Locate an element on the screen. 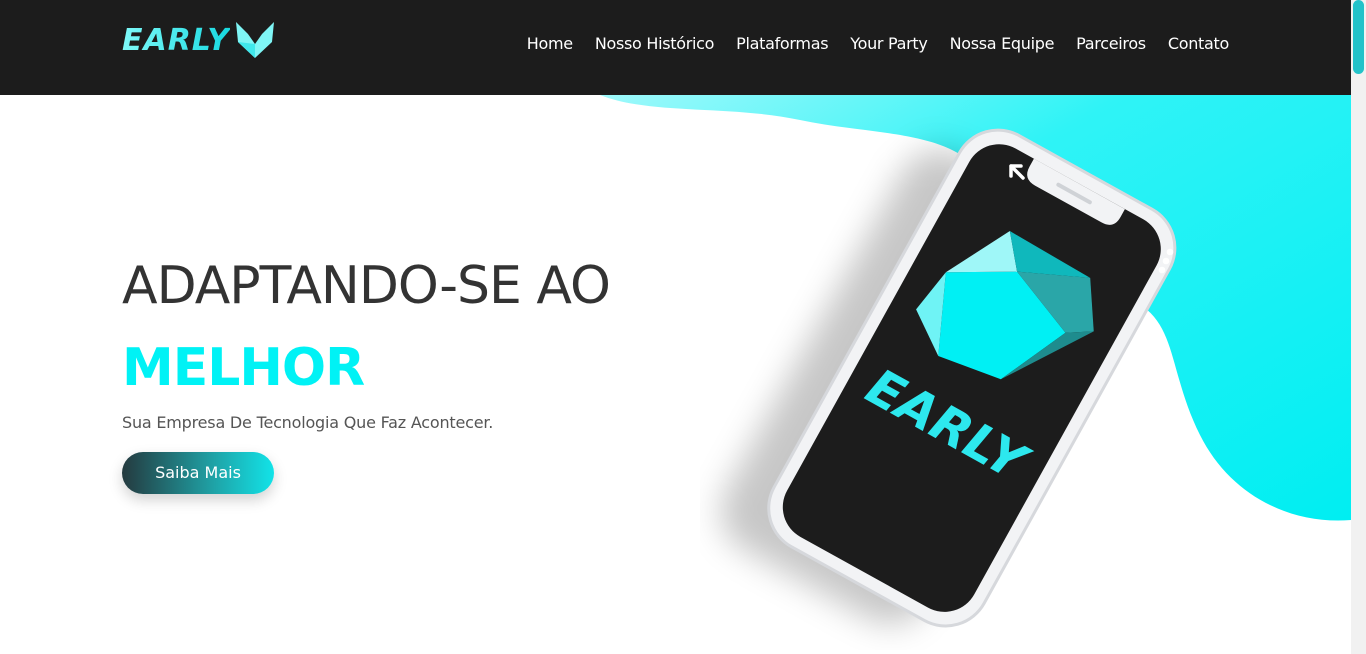 This screenshot has width=1366, height=654. hero-headline-accent: MELHOR is located at coordinates (243, 368).